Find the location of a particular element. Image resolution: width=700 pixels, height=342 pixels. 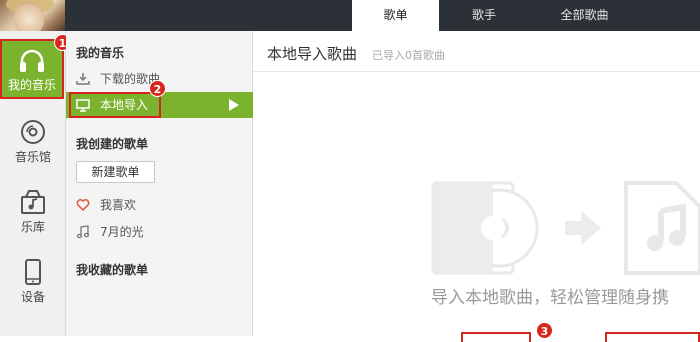

header-divider is located at coordinates (476, 71).